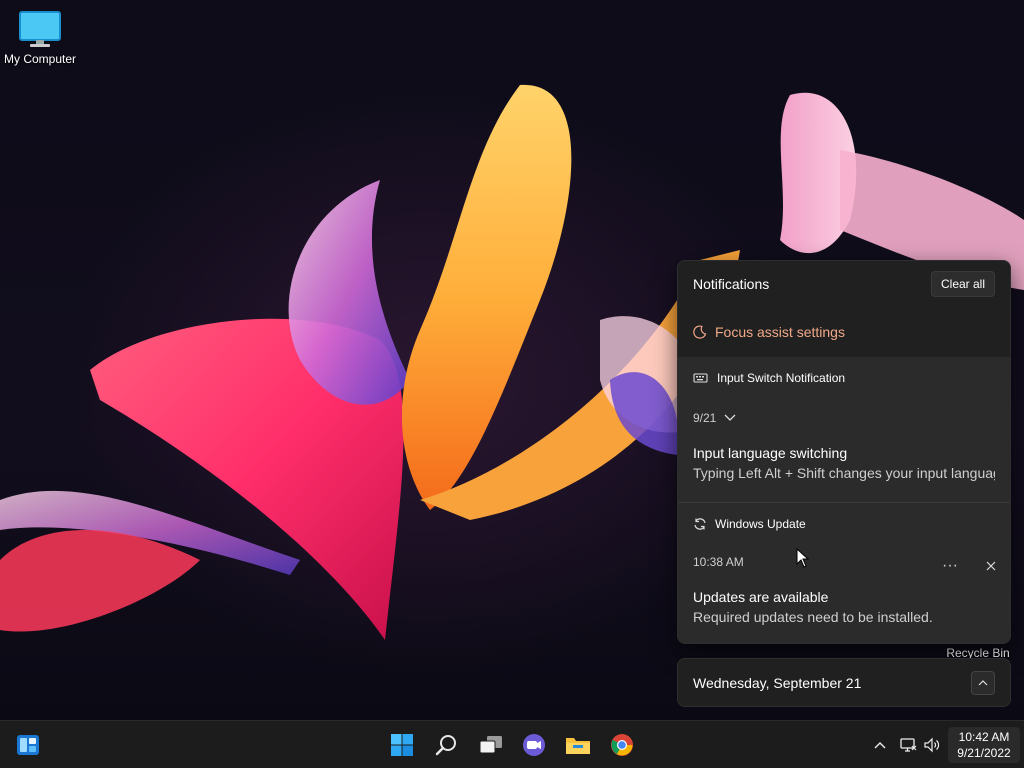  I want to click on chat-button, so click(534, 745).